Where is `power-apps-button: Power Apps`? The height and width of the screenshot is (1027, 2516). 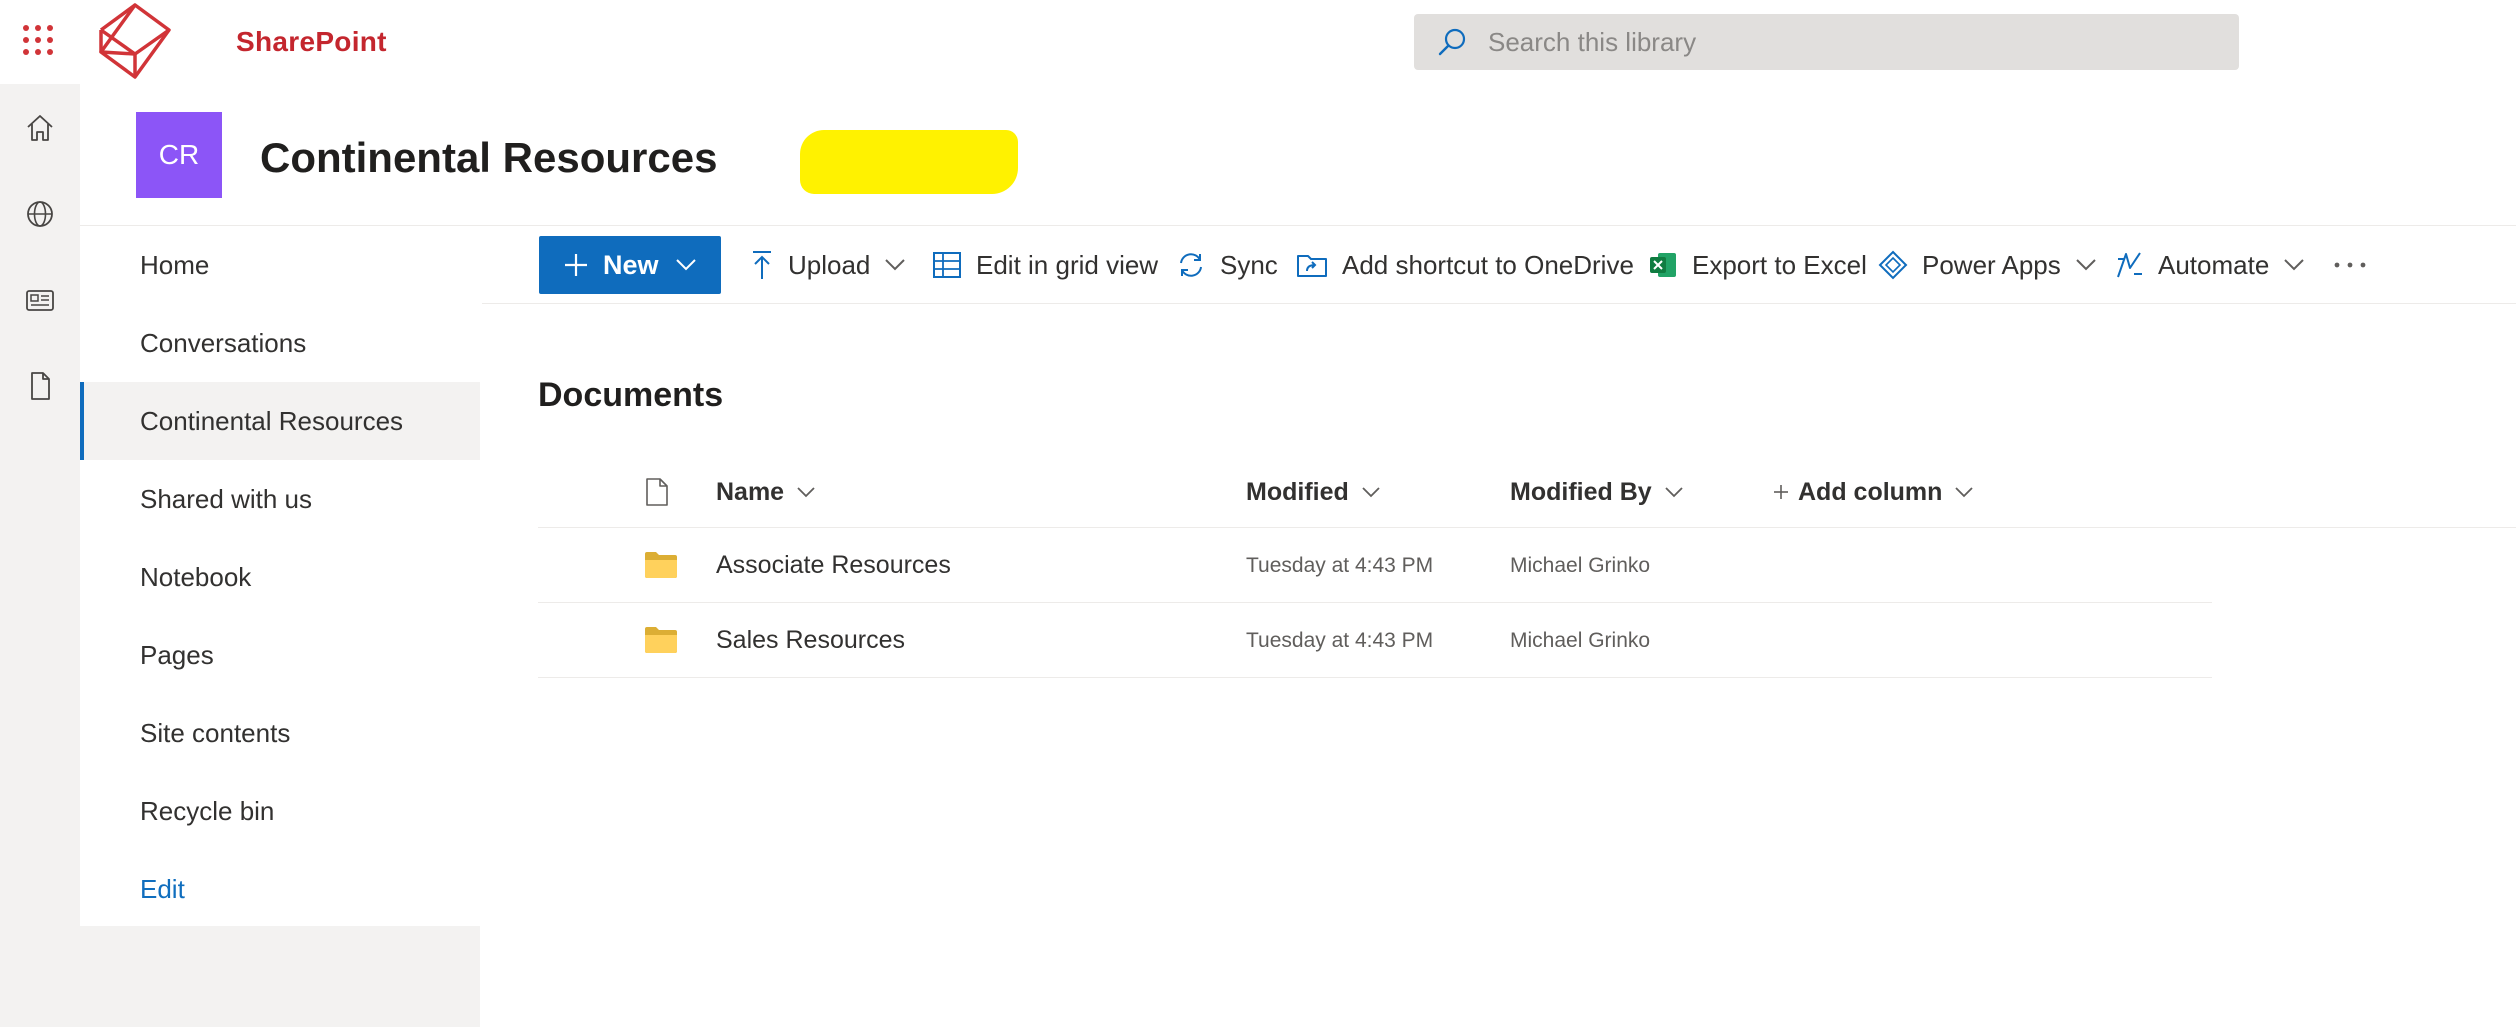
power-apps-button: Power Apps is located at coordinates (1987, 265).